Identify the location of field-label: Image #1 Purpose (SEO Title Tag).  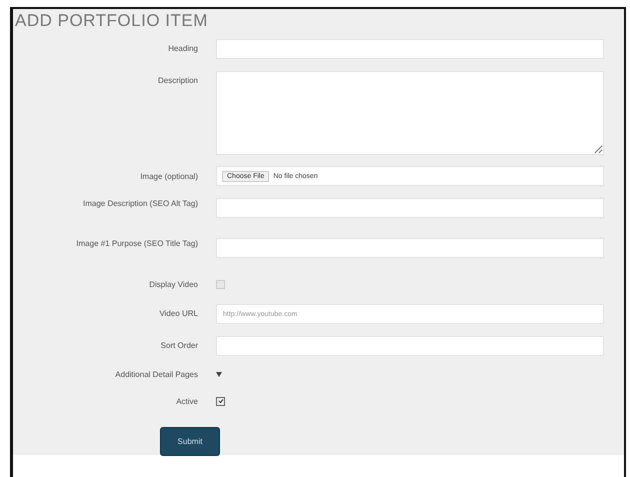
(136, 243).